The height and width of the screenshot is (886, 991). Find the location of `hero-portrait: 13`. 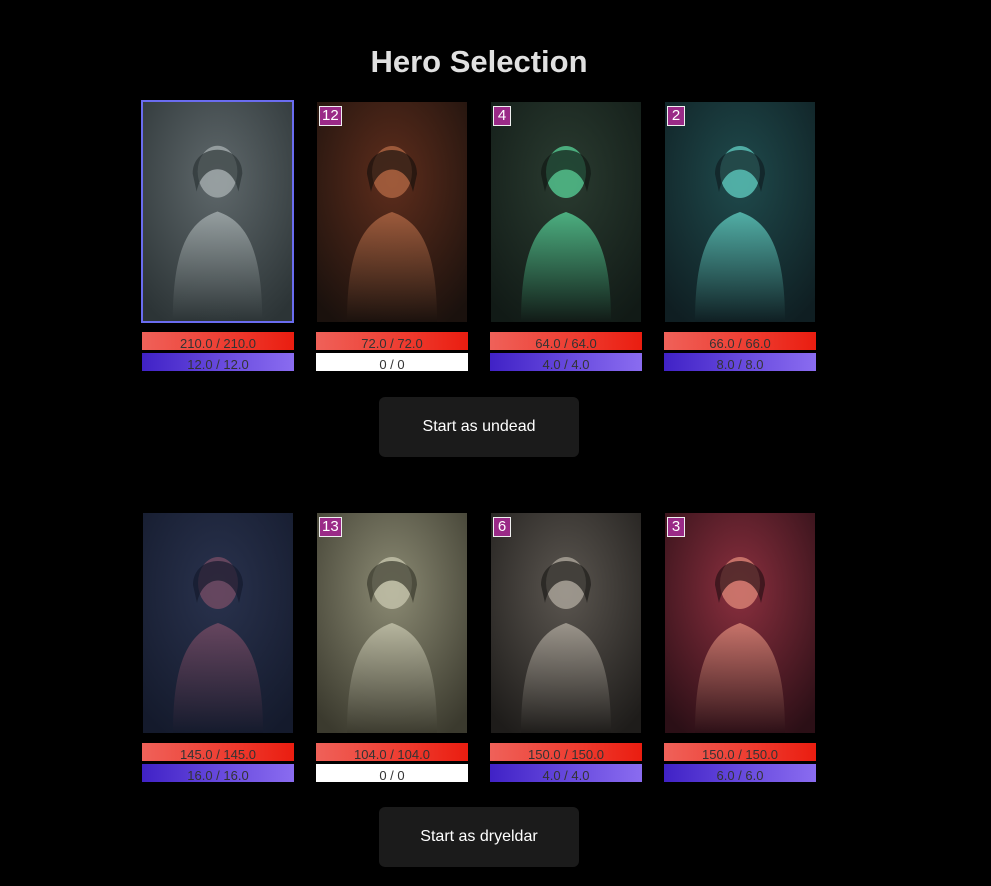

hero-portrait: 13 is located at coordinates (392, 623).